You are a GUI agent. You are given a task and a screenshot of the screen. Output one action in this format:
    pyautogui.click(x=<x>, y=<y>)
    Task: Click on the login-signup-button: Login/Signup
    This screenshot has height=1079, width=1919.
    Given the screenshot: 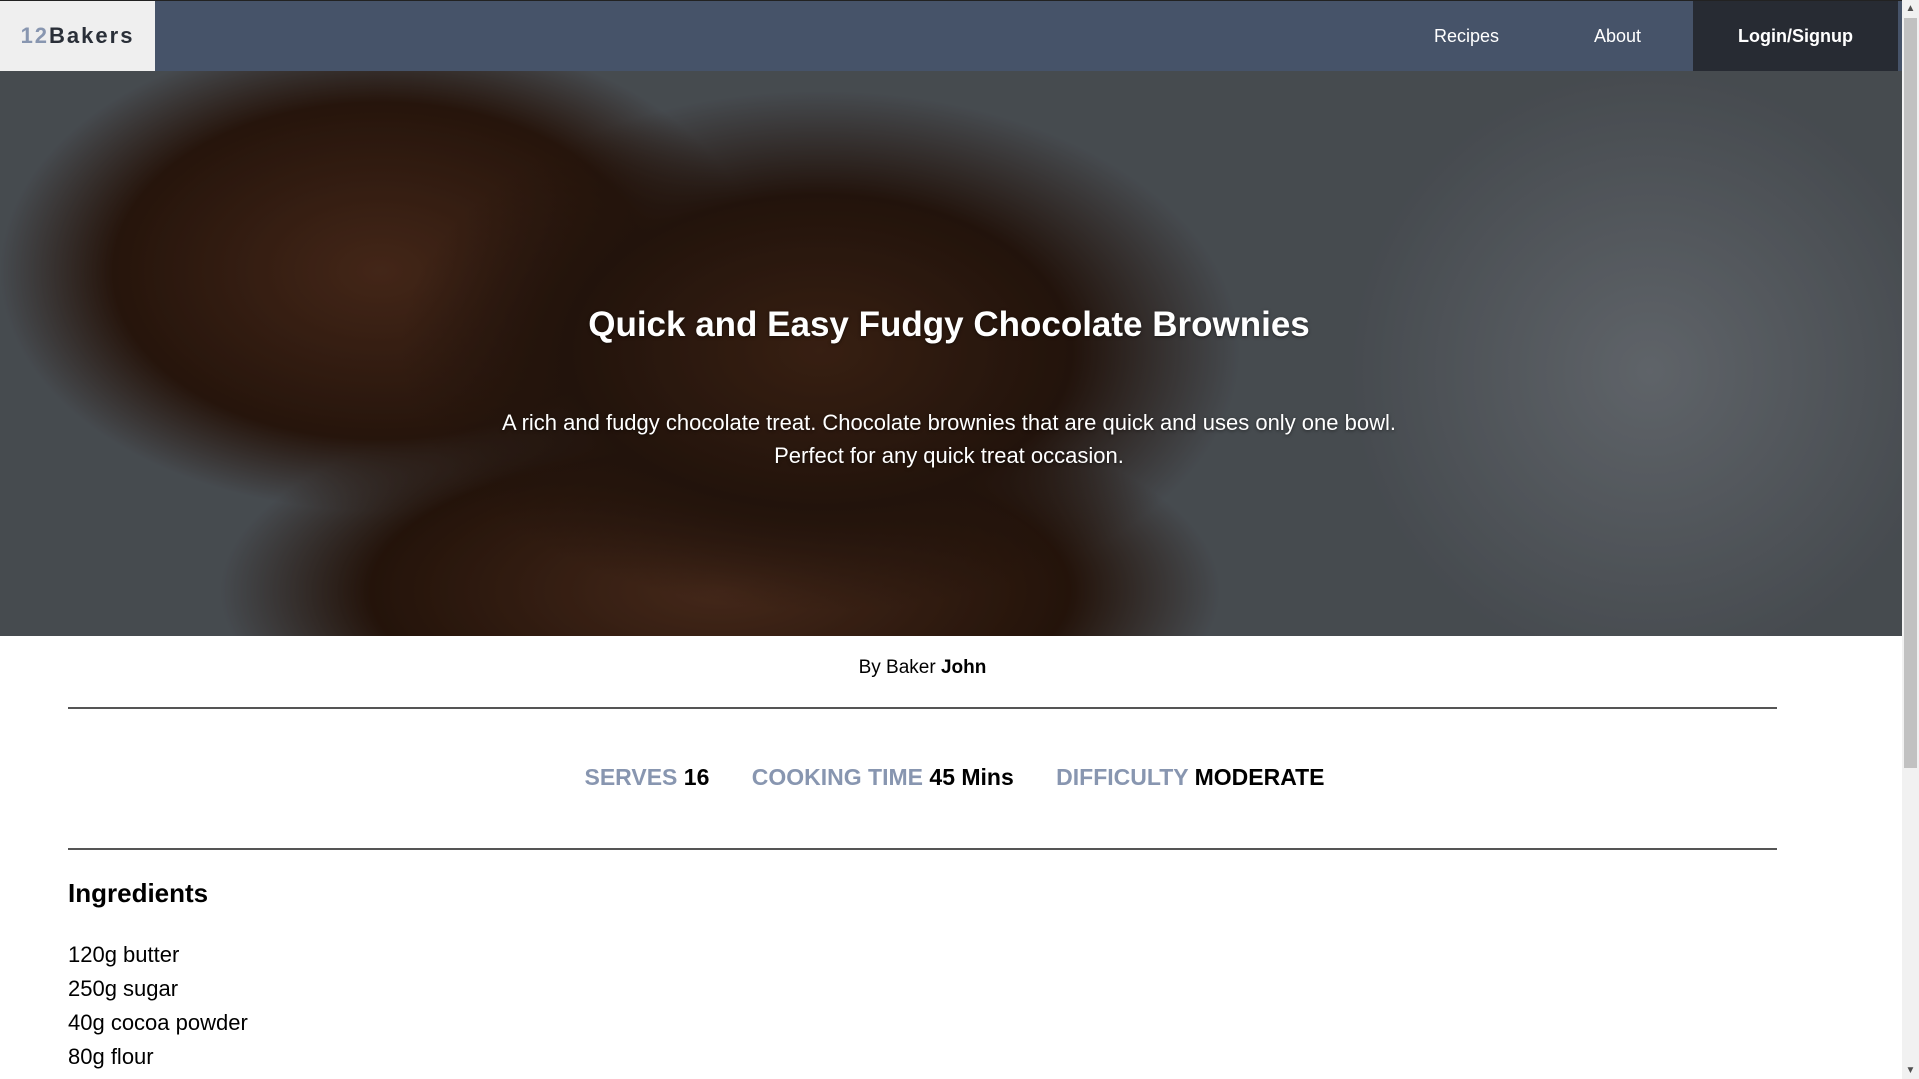 What is the action you would take?
    pyautogui.click(x=1795, y=36)
    